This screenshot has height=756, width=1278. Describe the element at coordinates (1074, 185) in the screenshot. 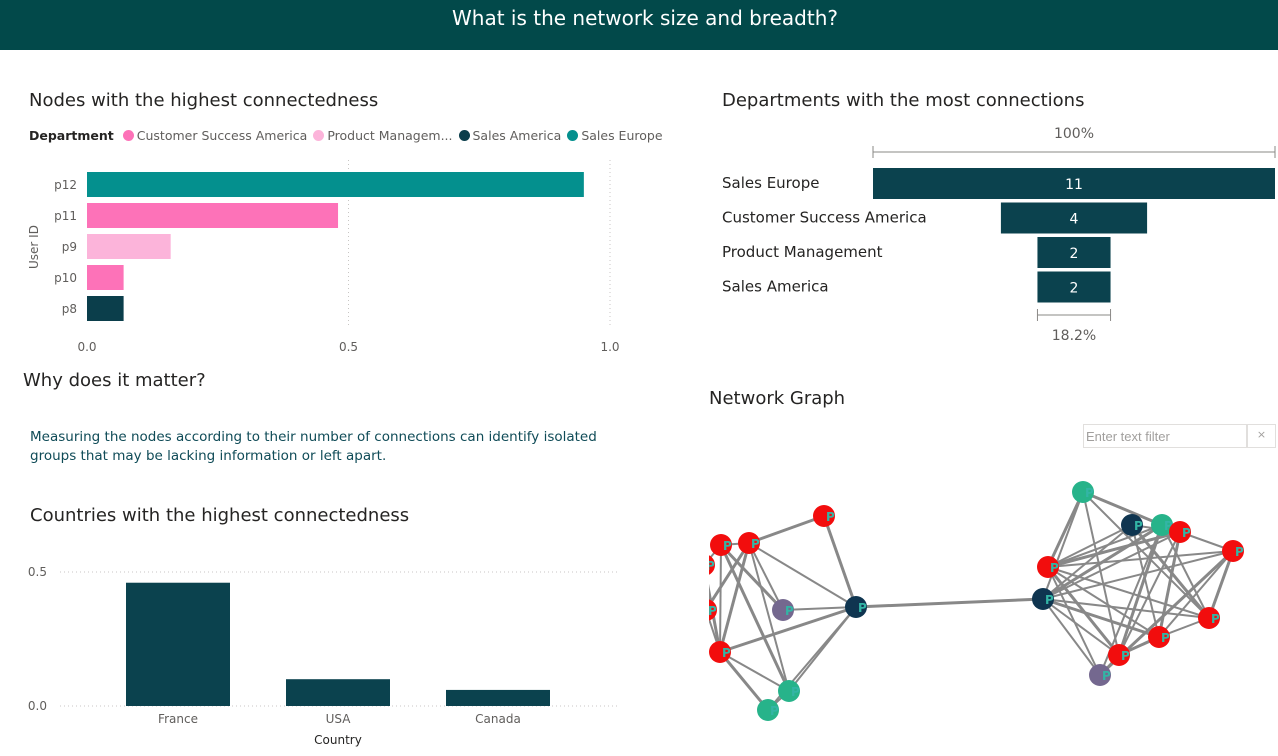

I see `funnel-data-label: 11` at that location.